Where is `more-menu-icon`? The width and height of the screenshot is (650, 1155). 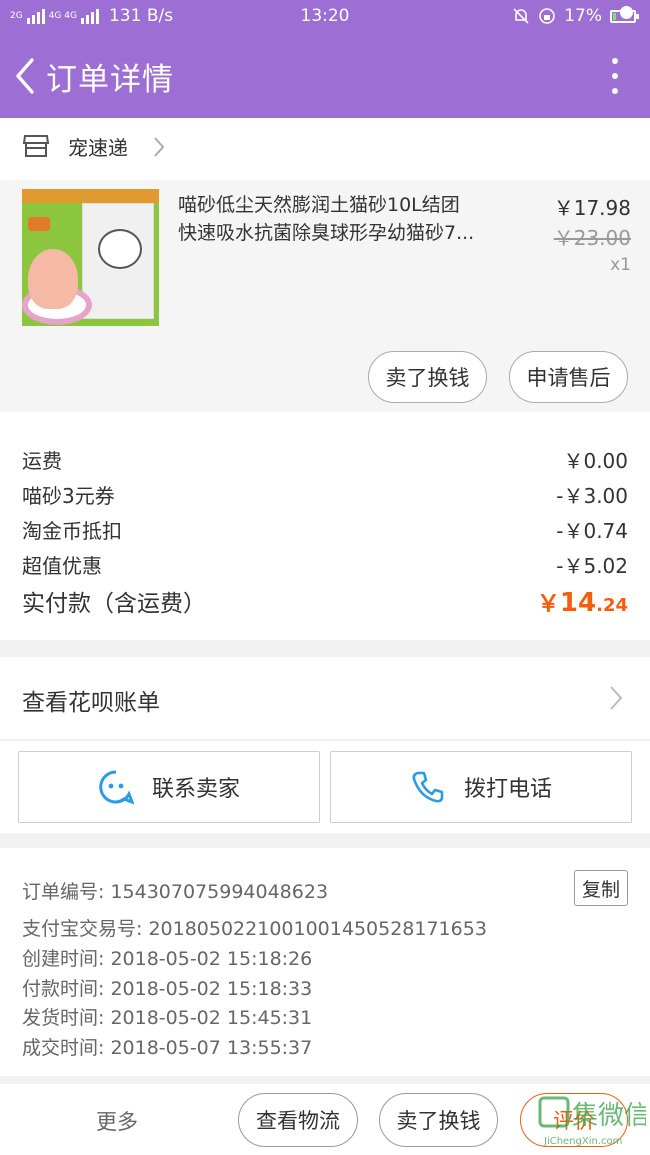 more-menu-icon is located at coordinates (615, 76).